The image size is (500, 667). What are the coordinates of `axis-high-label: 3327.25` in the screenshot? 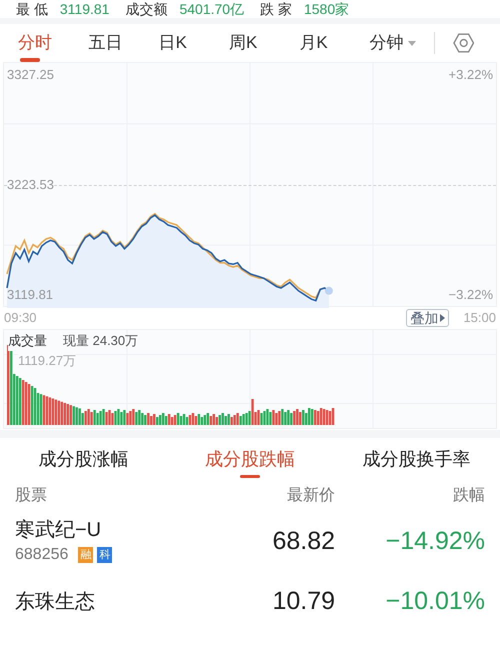 It's located at (30, 75).